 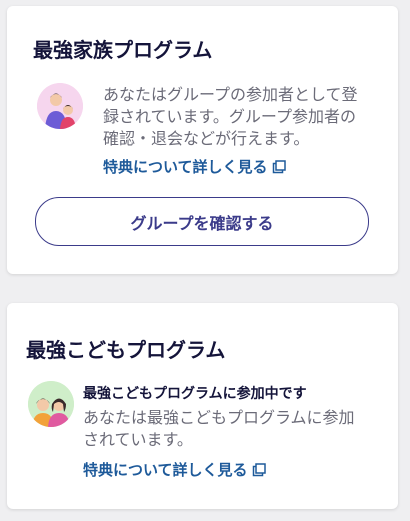 What do you see at coordinates (51, 404) in the screenshot?
I see `kids-icon` at bounding box center [51, 404].